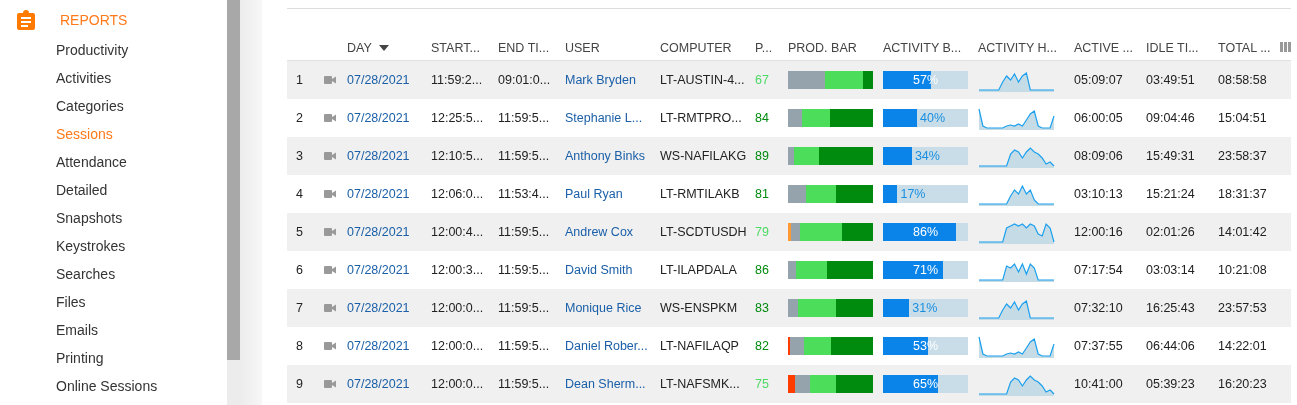 This screenshot has height=405, width=1297. What do you see at coordinates (1171, 194) in the screenshot?
I see `table-cell-text: 15:21:24` at bounding box center [1171, 194].